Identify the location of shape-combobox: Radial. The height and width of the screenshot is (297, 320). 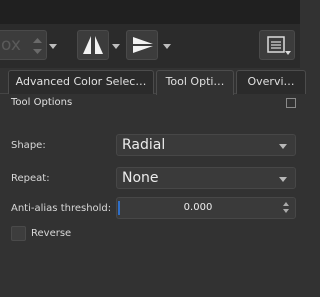
(206, 145).